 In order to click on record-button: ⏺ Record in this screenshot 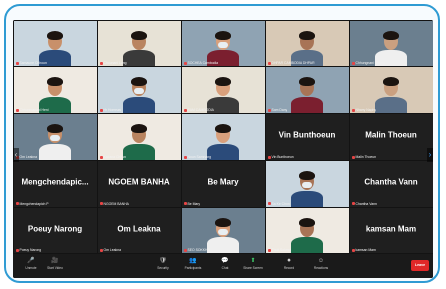, I will do `click(289, 266)`.